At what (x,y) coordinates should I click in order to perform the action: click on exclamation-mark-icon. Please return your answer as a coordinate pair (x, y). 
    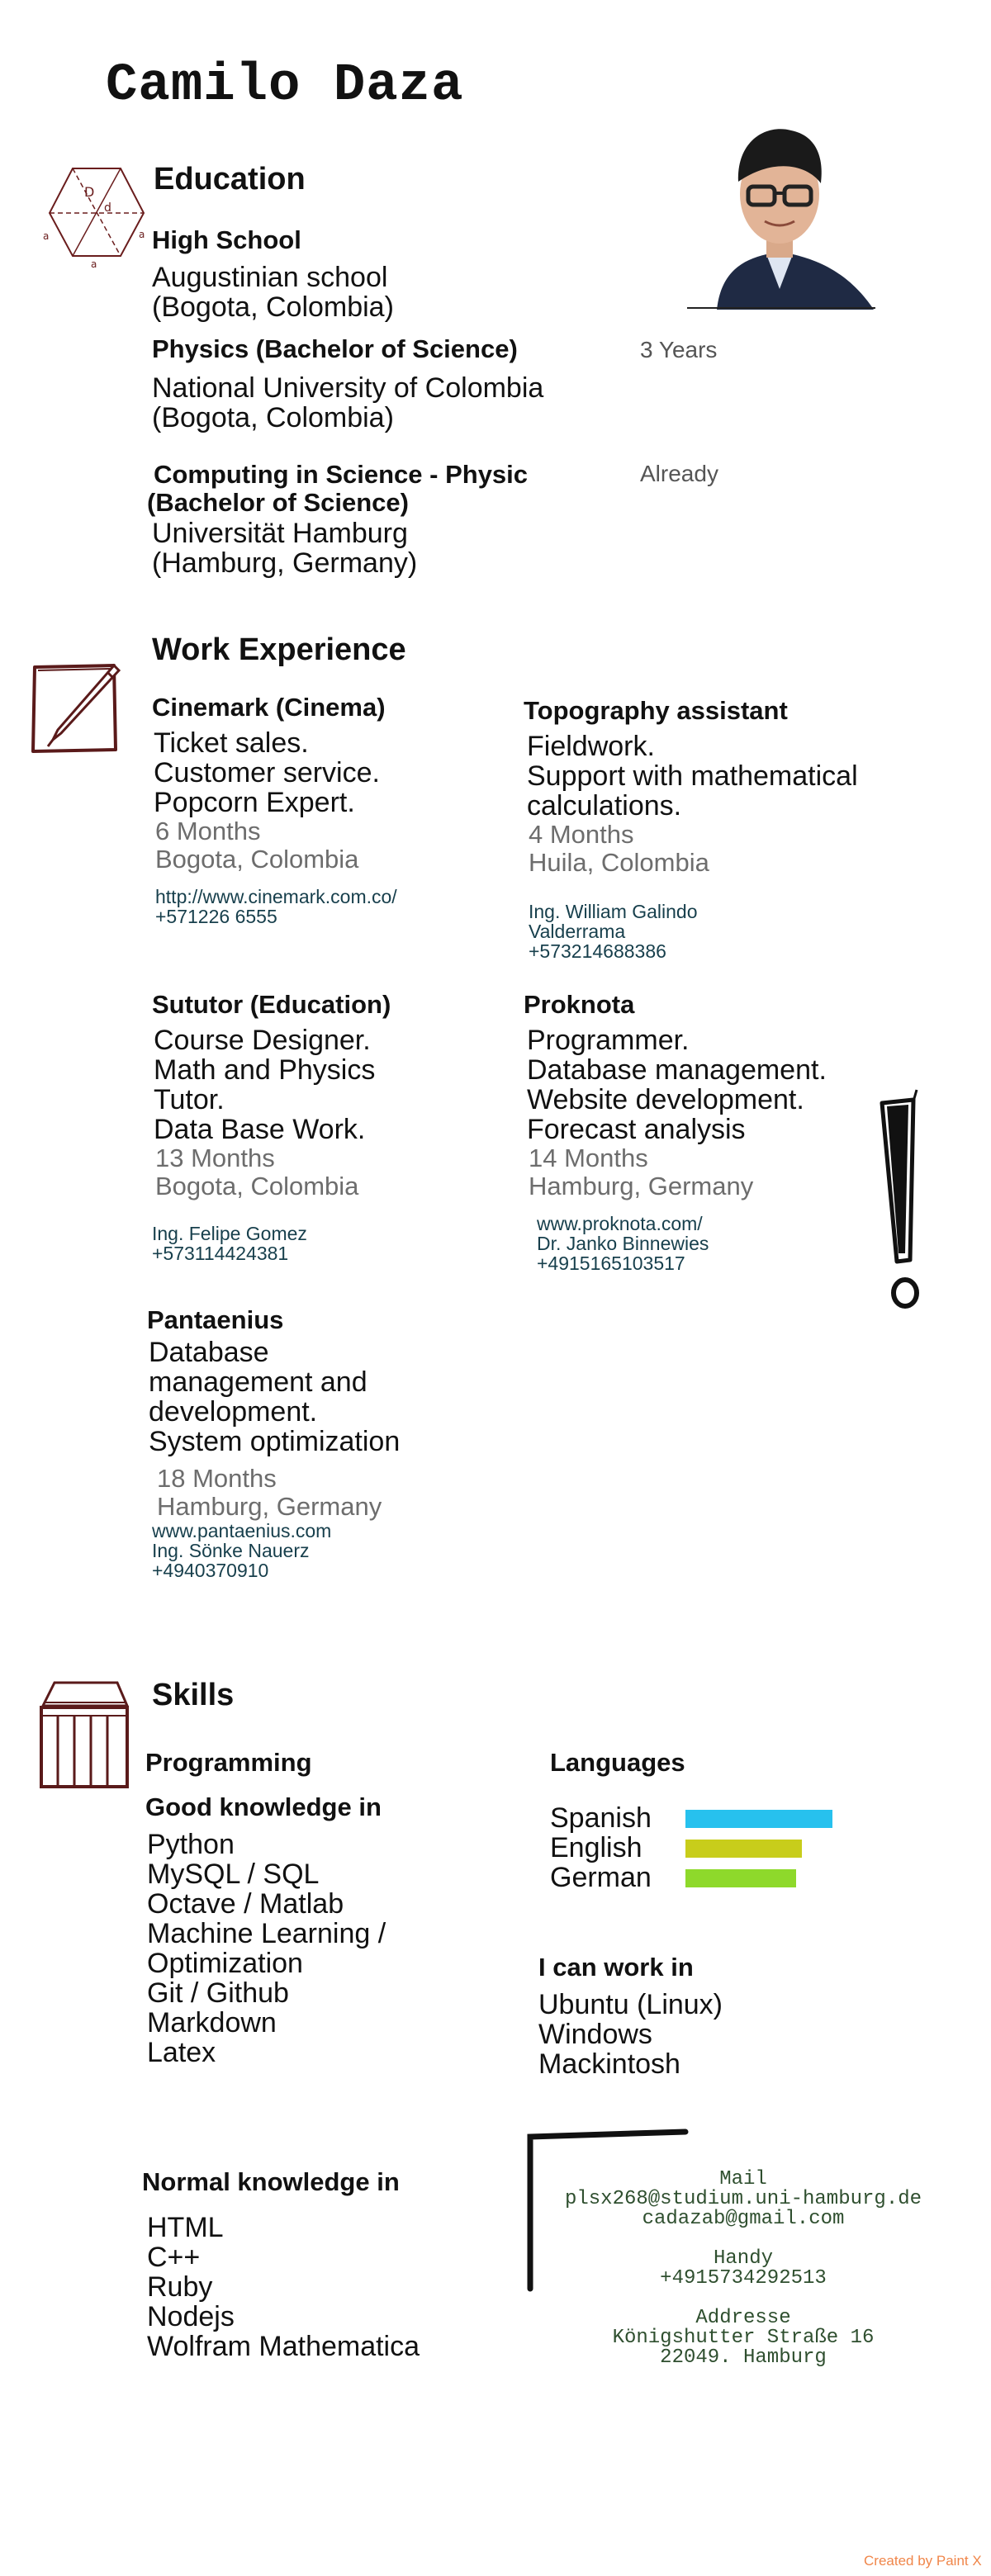
    Looking at the image, I should click on (902, 1202).